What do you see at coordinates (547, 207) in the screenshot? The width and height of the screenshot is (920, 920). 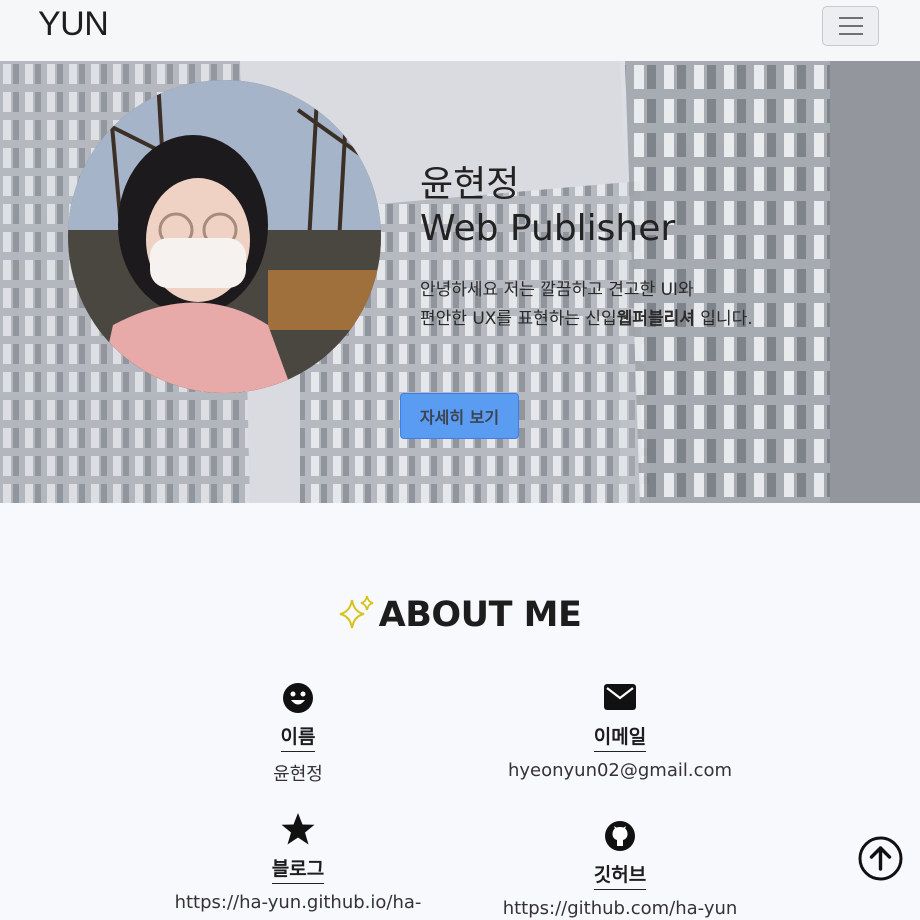 I see `hero-heading: 윤현정 Web Publisher` at bounding box center [547, 207].